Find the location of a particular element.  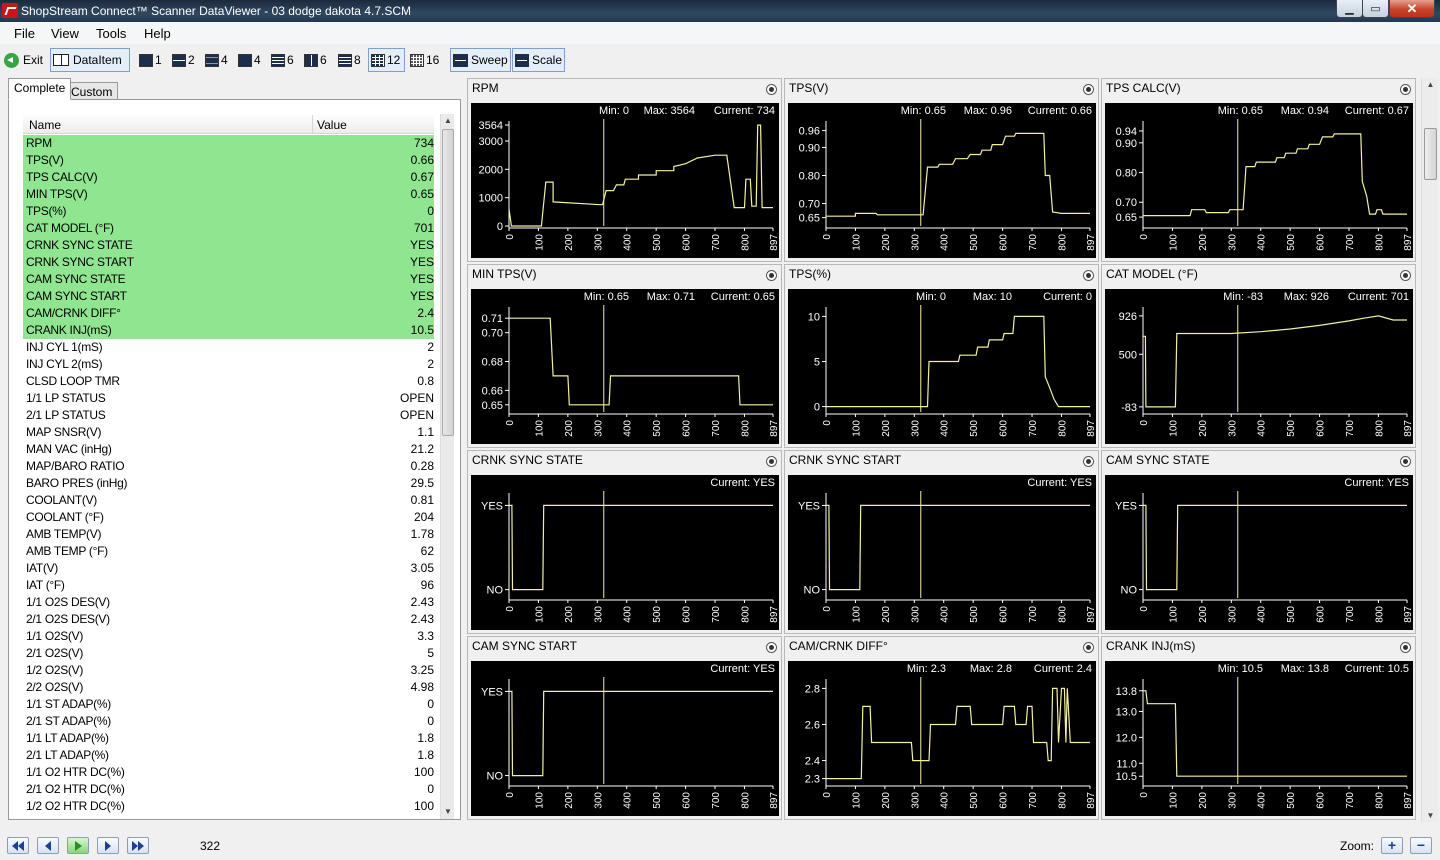

list-item: 1/1 LT ADAP(%) 1.8 is located at coordinates (228, 738).